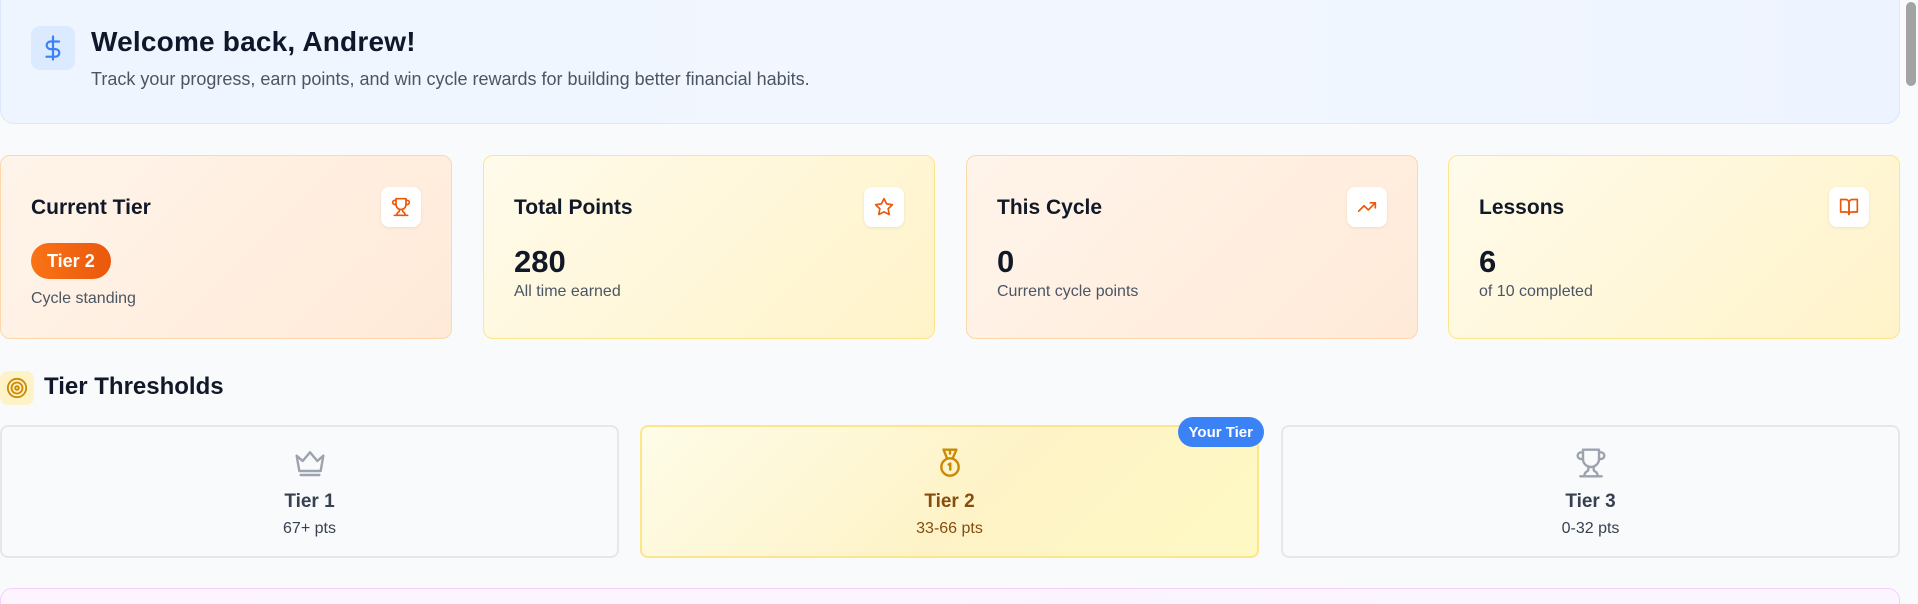 The image size is (1918, 604). Describe the element at coordinates (950, 596) in the screenshot. I see `next-section-card` at that location.